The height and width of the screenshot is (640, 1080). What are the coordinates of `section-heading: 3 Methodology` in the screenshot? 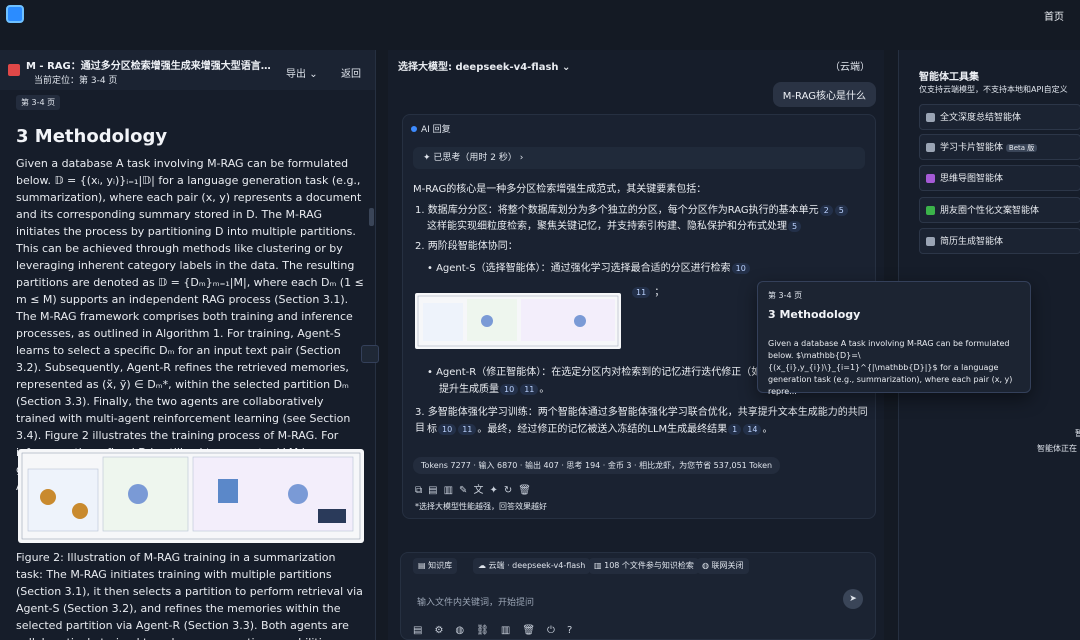 It's located at (92, 136).